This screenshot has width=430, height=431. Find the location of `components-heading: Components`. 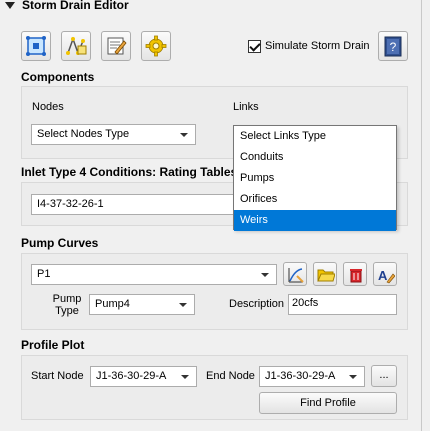

components-heading: Components is located at coordinates (58, 77).